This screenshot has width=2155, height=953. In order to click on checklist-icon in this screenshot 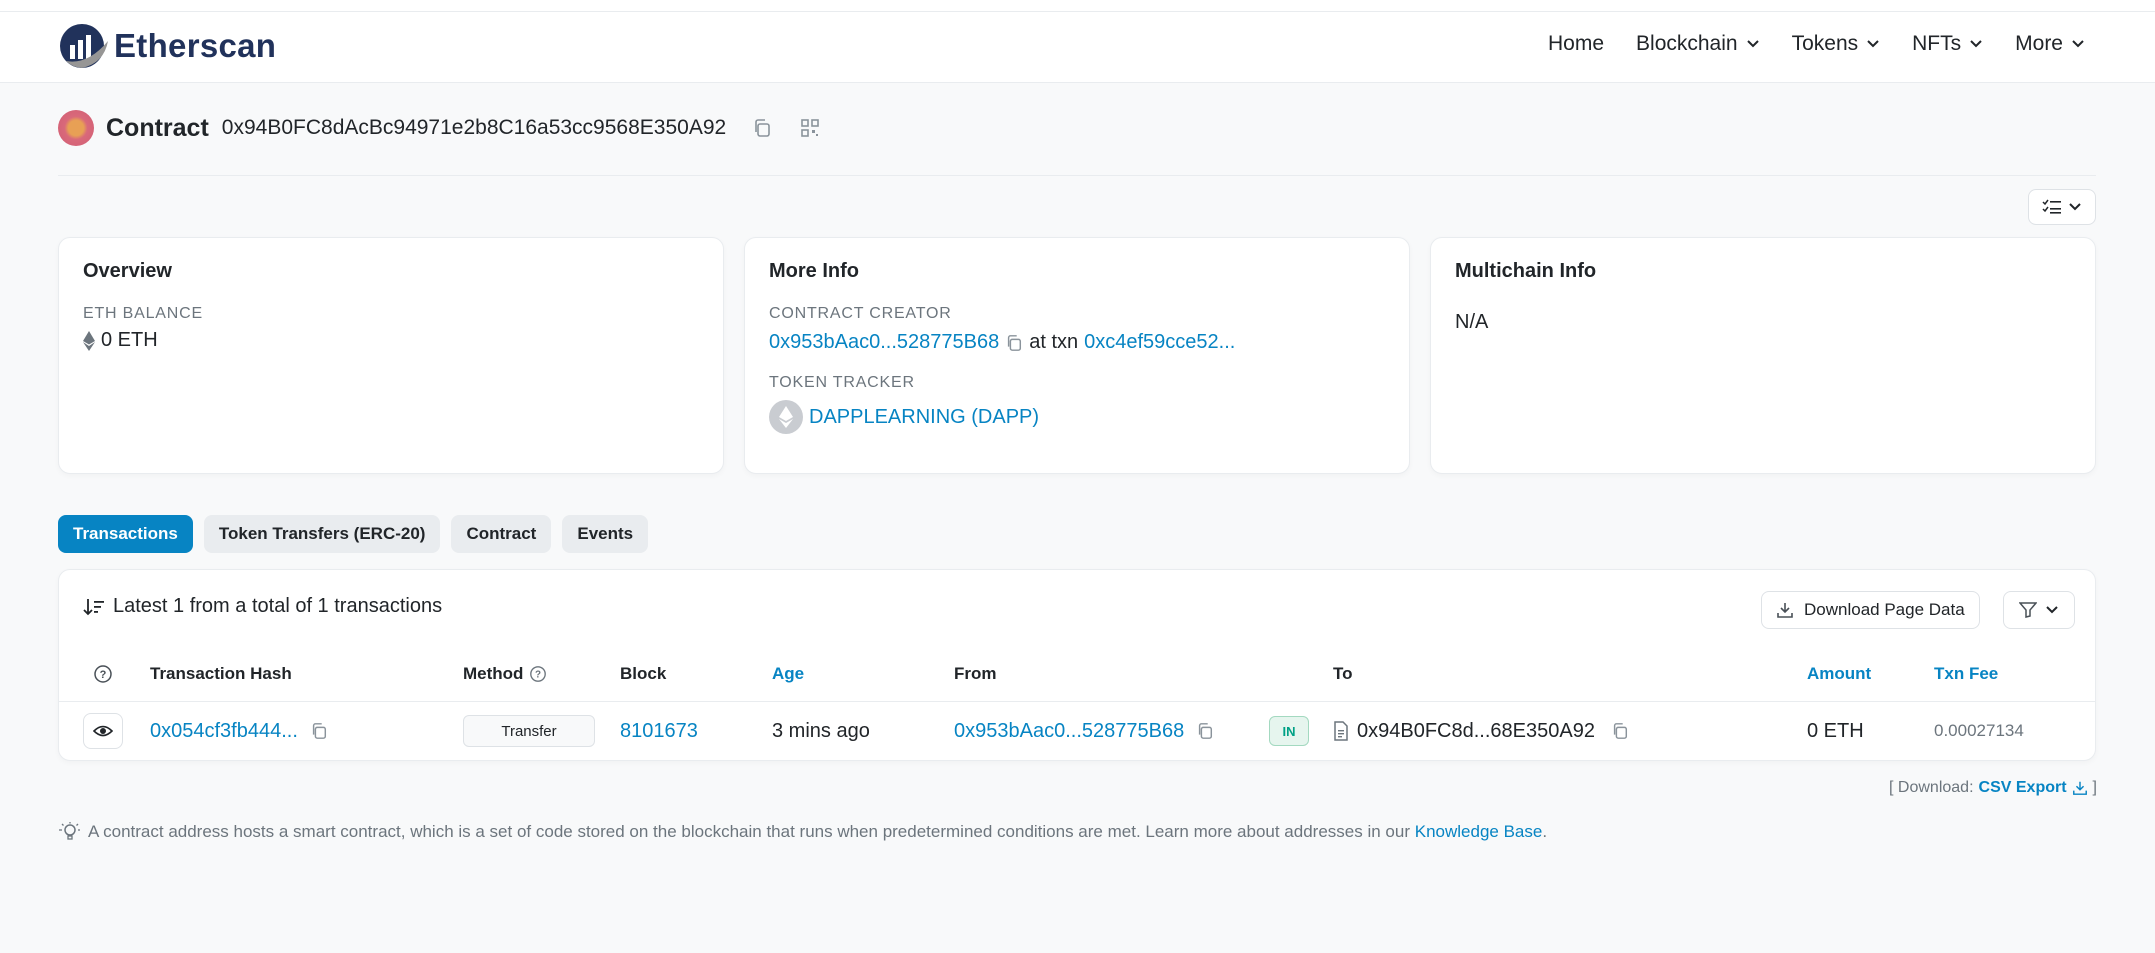, I will do `click(2051, 206)`.